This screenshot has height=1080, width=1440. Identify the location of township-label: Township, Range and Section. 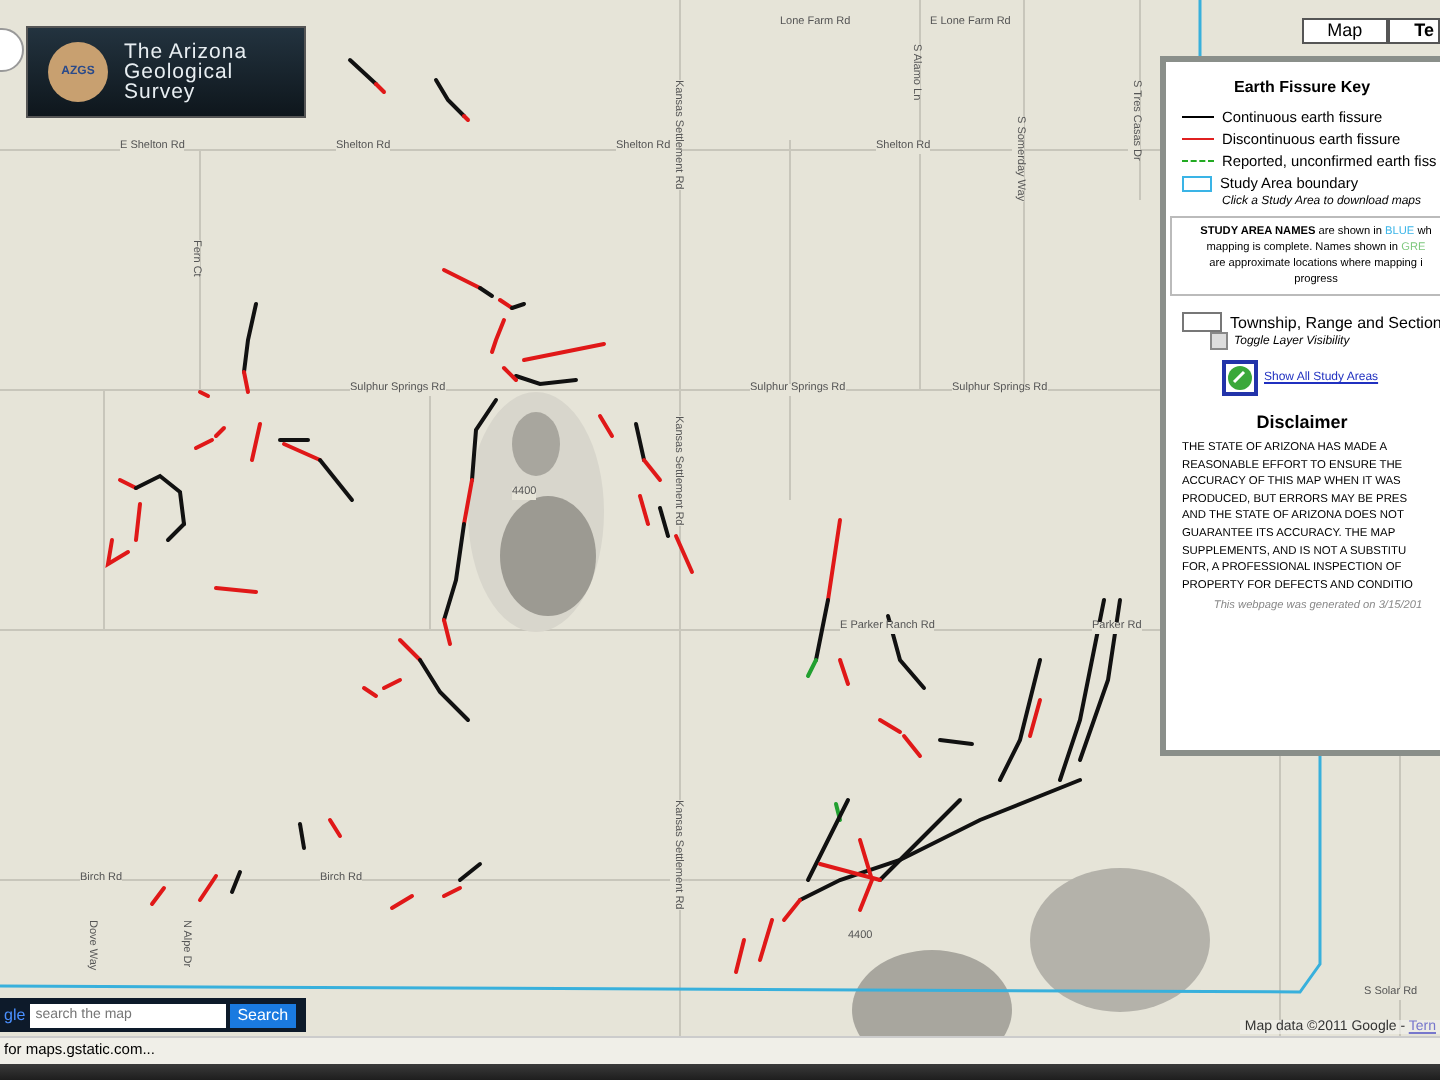
(1335, 322).